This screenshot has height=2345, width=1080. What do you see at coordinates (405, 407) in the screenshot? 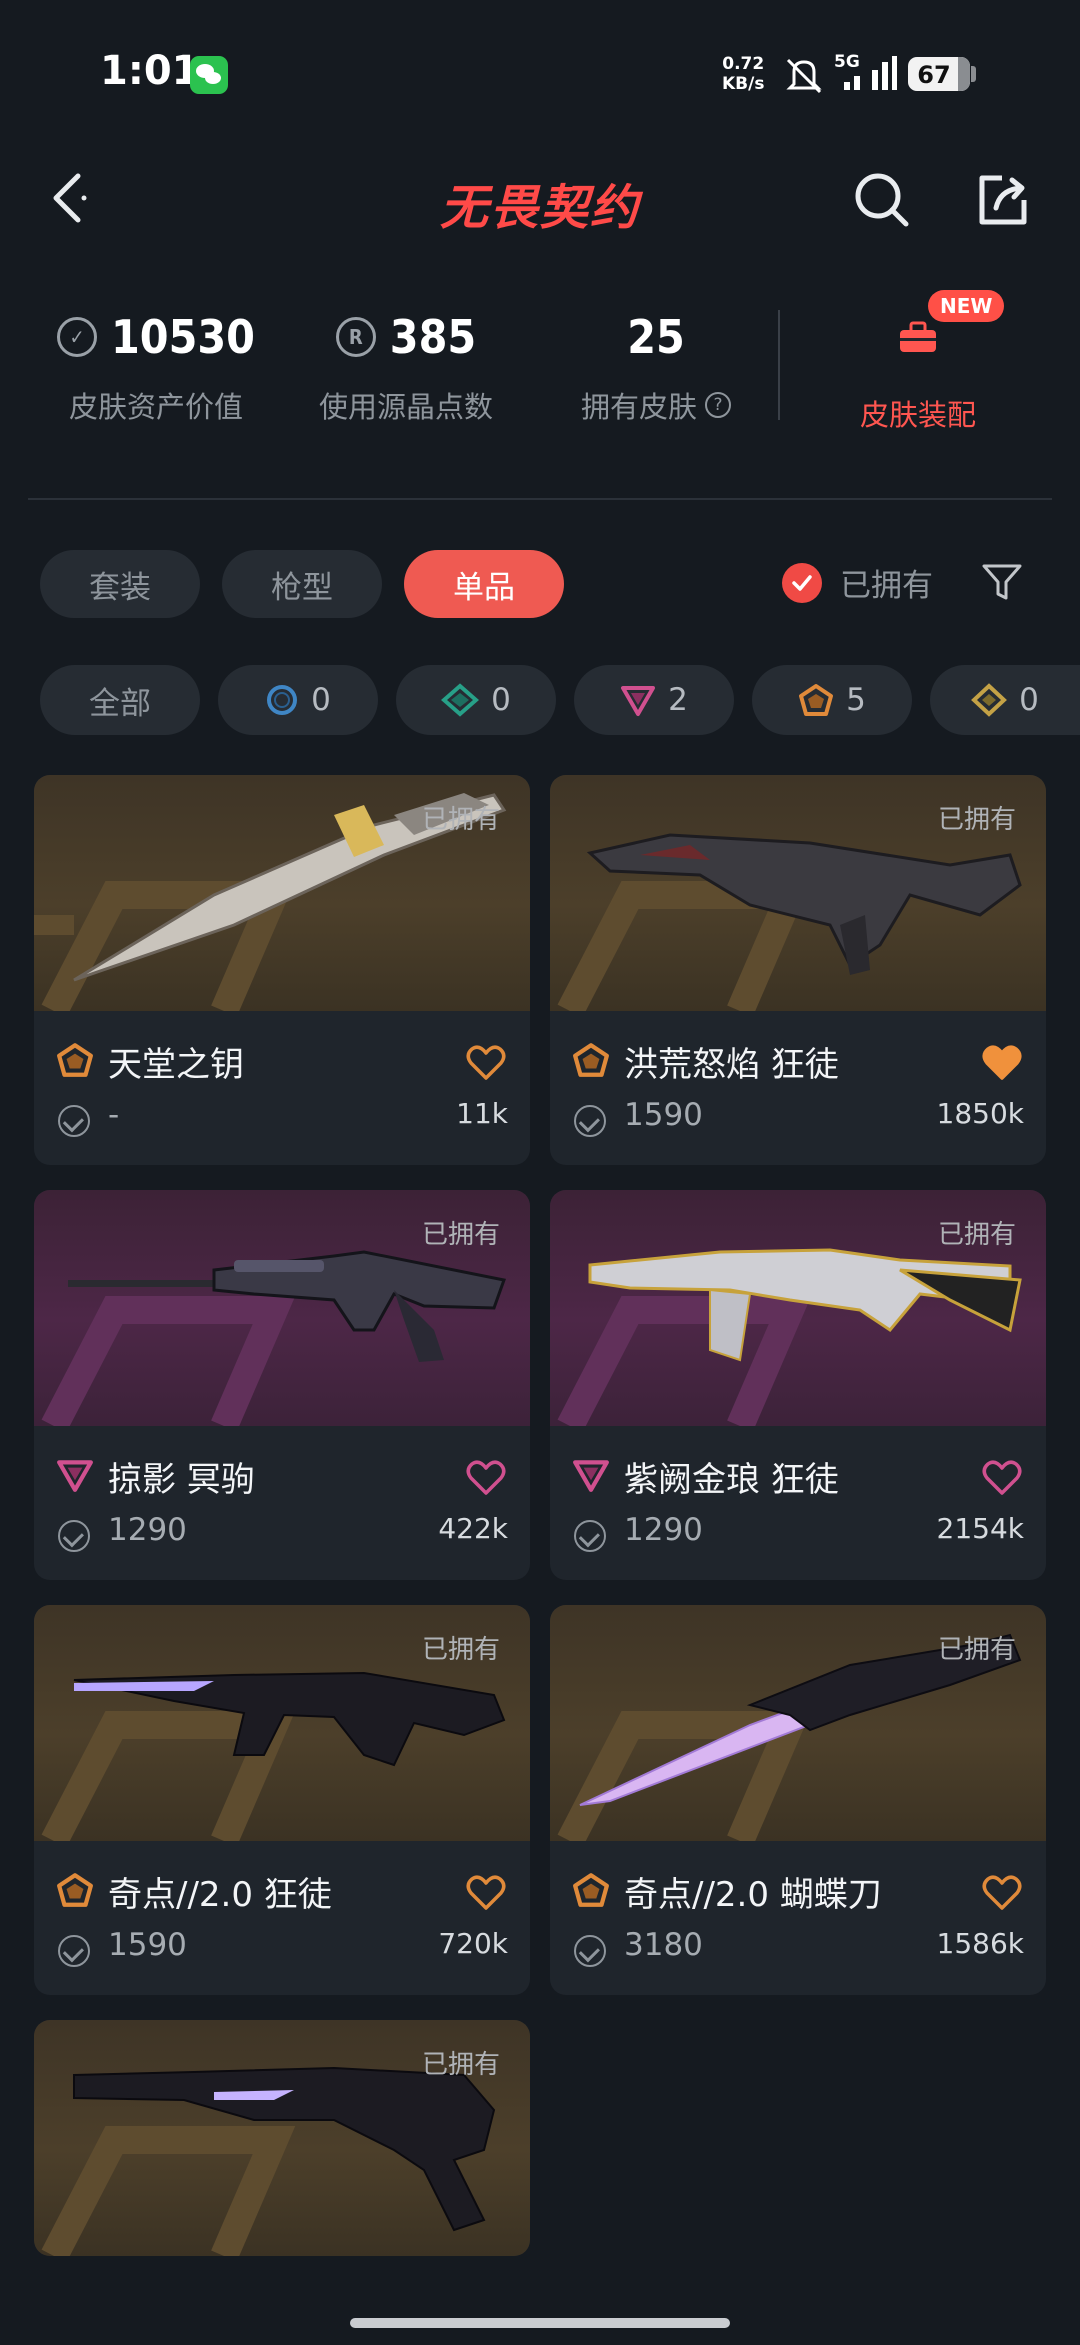
I see `stat-label: 使用源晶点数` at bounding box center [405, 407].